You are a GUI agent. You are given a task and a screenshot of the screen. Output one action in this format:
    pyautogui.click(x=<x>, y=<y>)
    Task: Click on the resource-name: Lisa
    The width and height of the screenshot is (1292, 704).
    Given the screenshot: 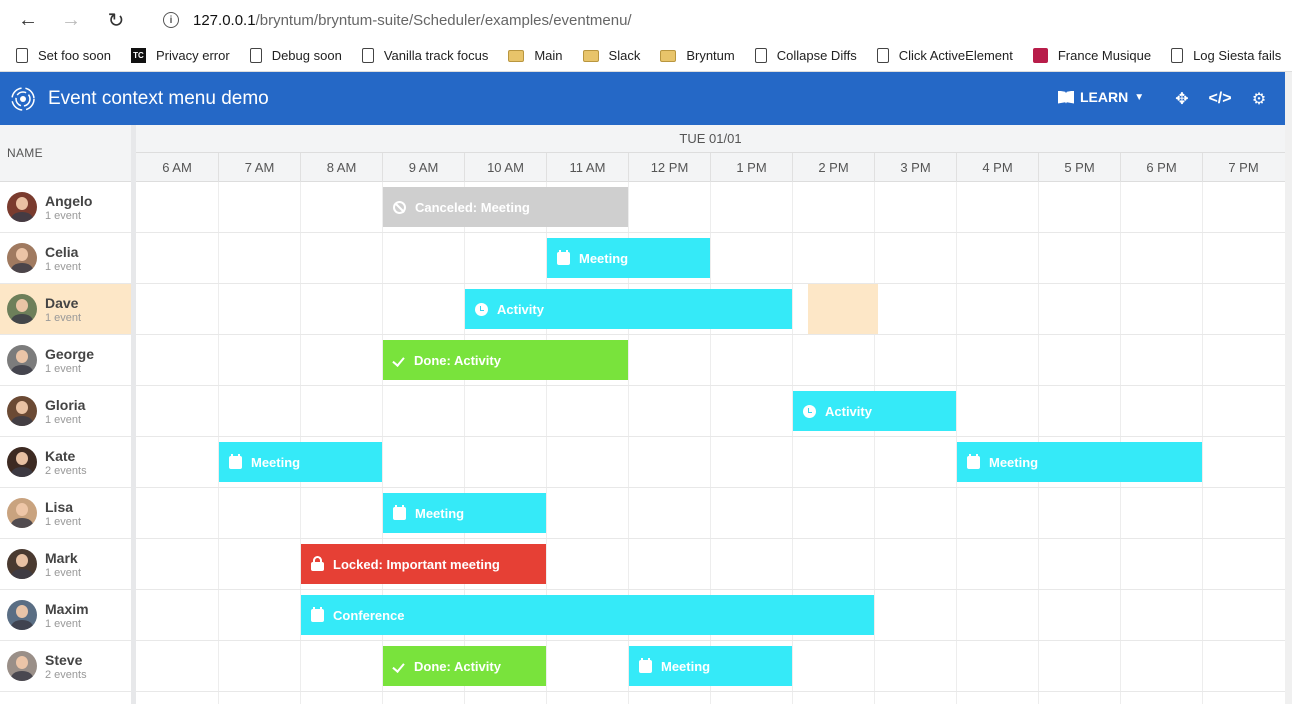 What is the action you would take?
    pyautogui.click(x=59, y=506)
    